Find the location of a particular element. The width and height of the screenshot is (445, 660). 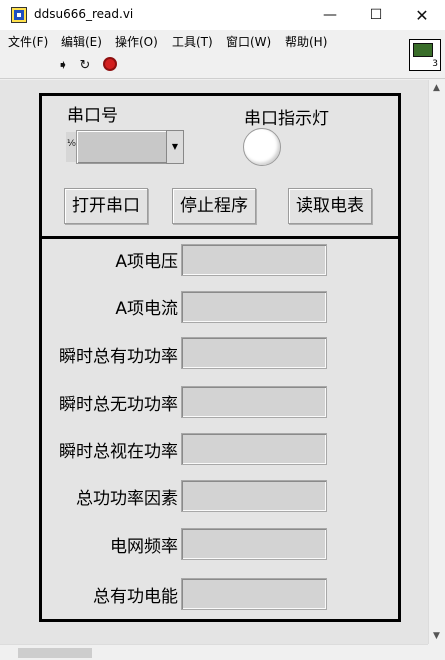

power-factor-label: 总功功率因素 is located at coordinates (127, 499).